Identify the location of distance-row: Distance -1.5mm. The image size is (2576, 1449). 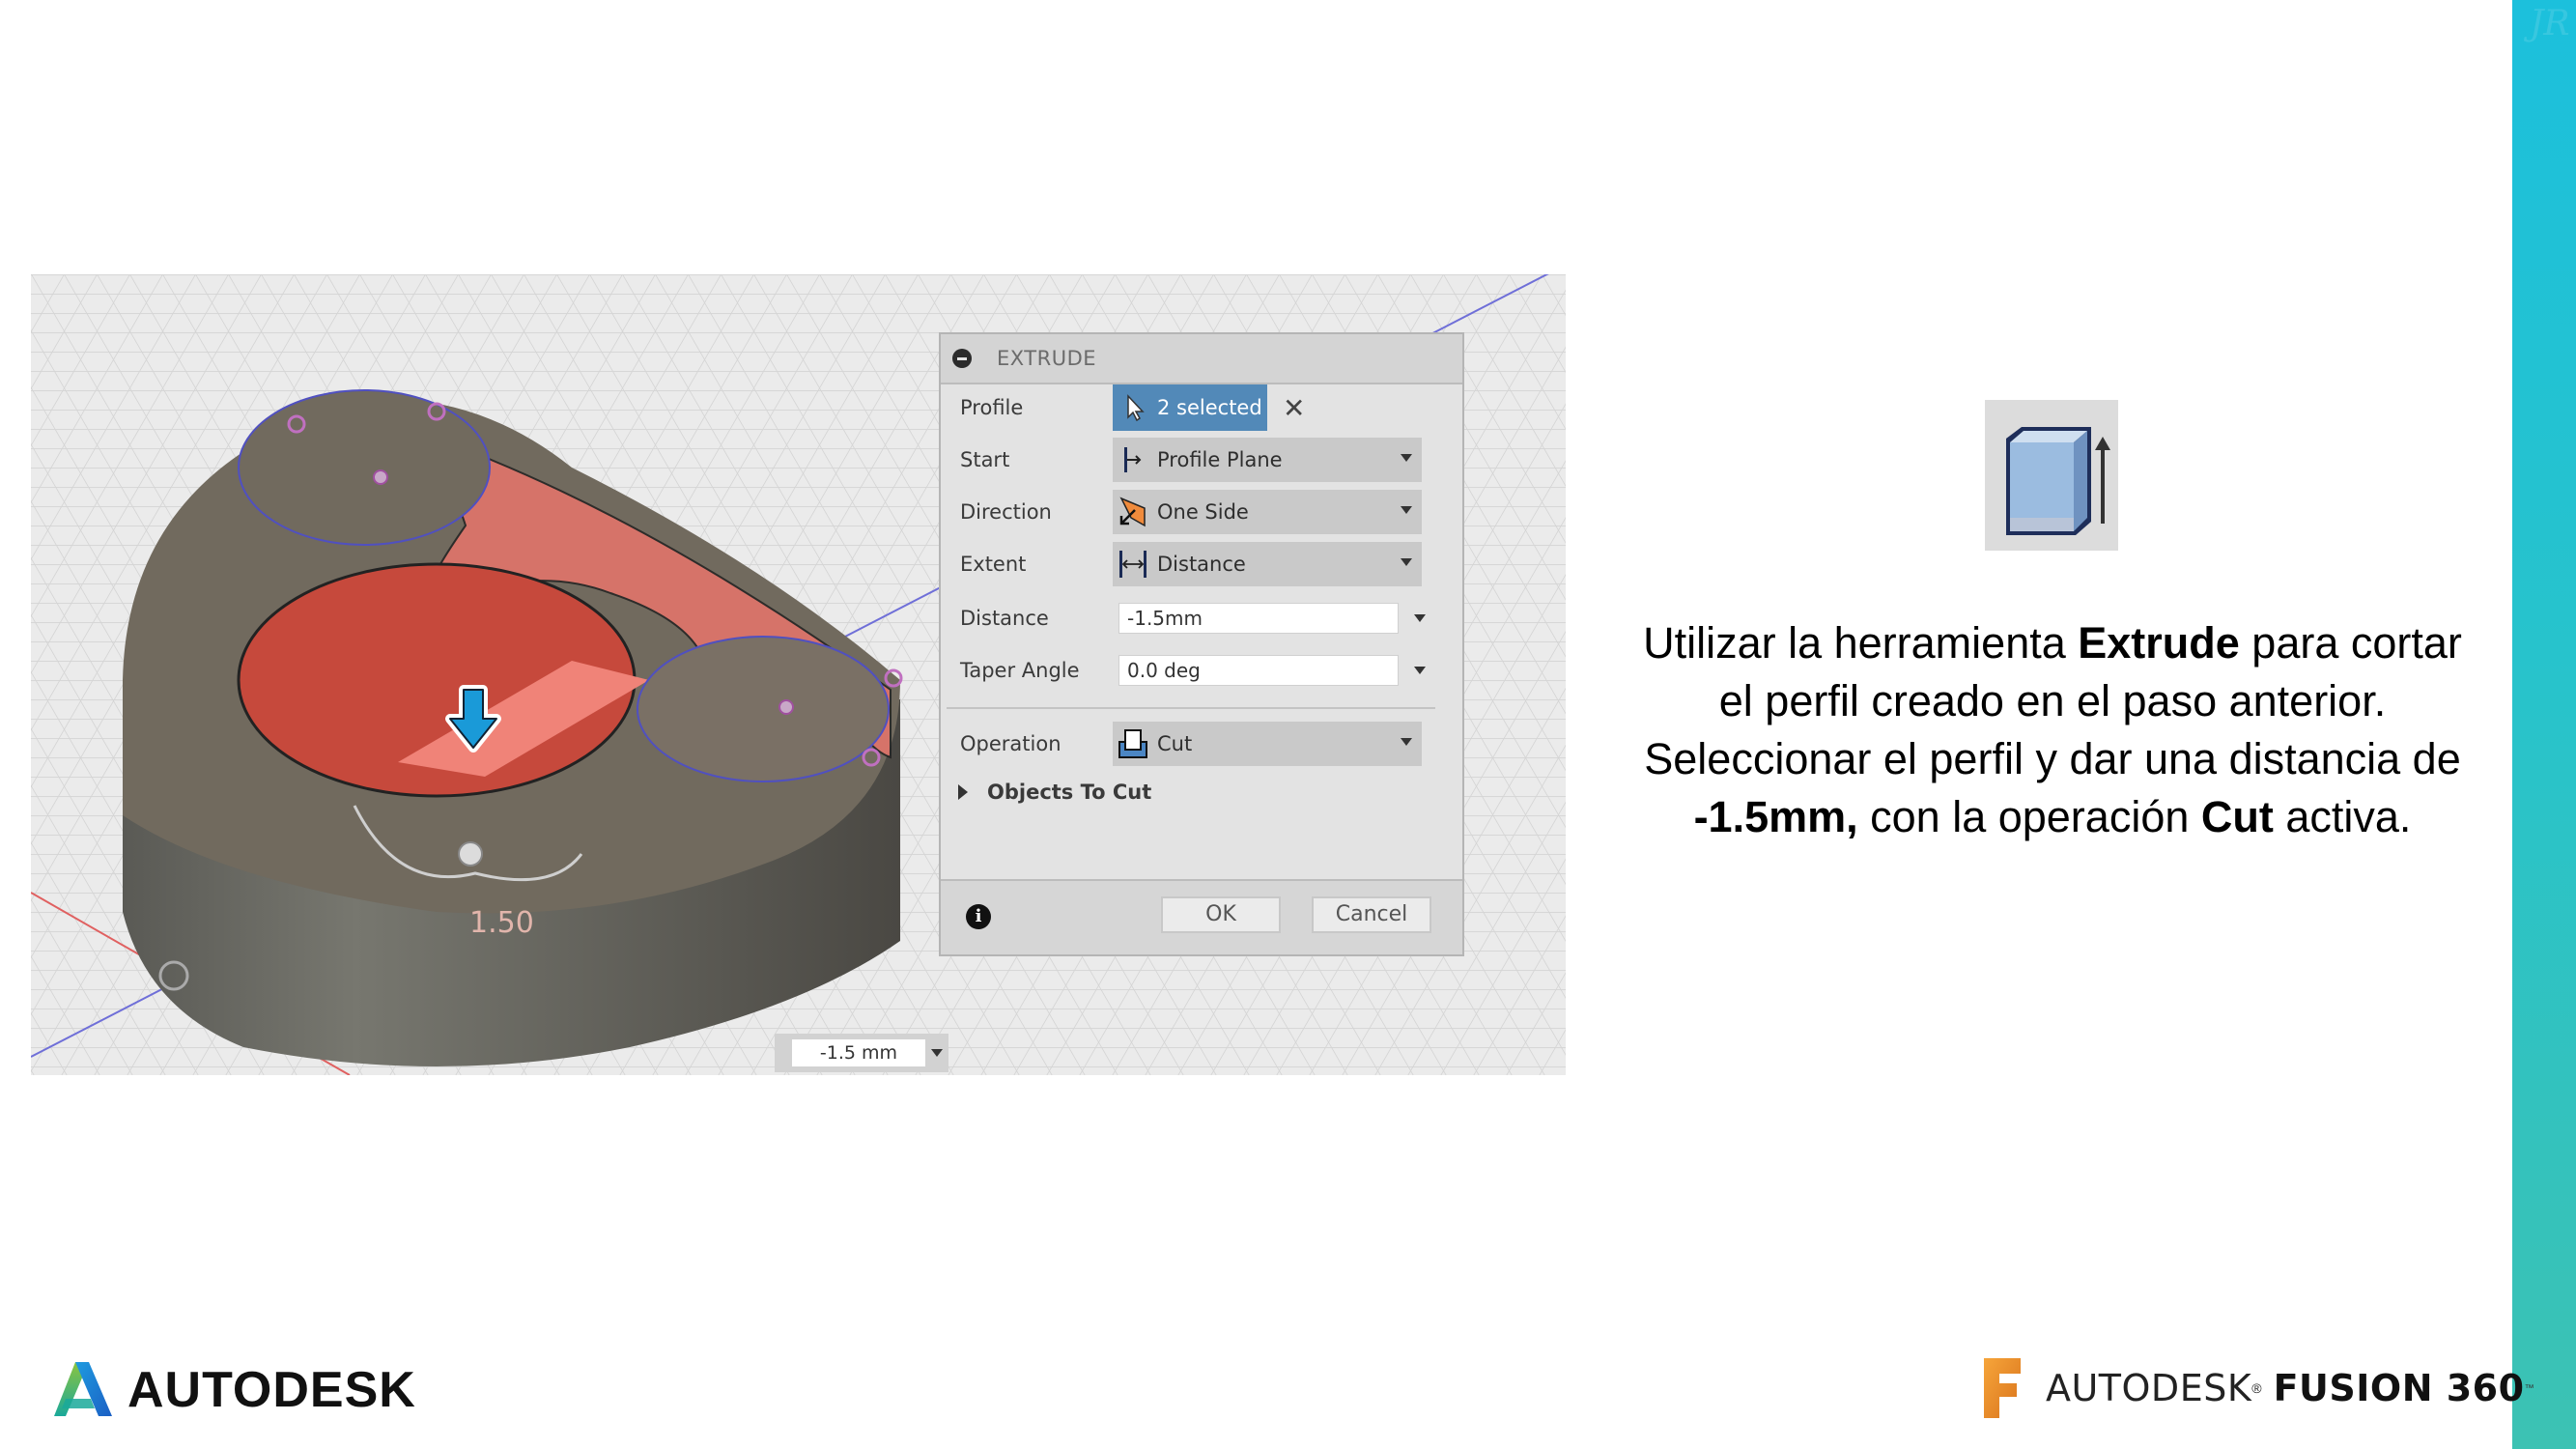
(1201, 618).